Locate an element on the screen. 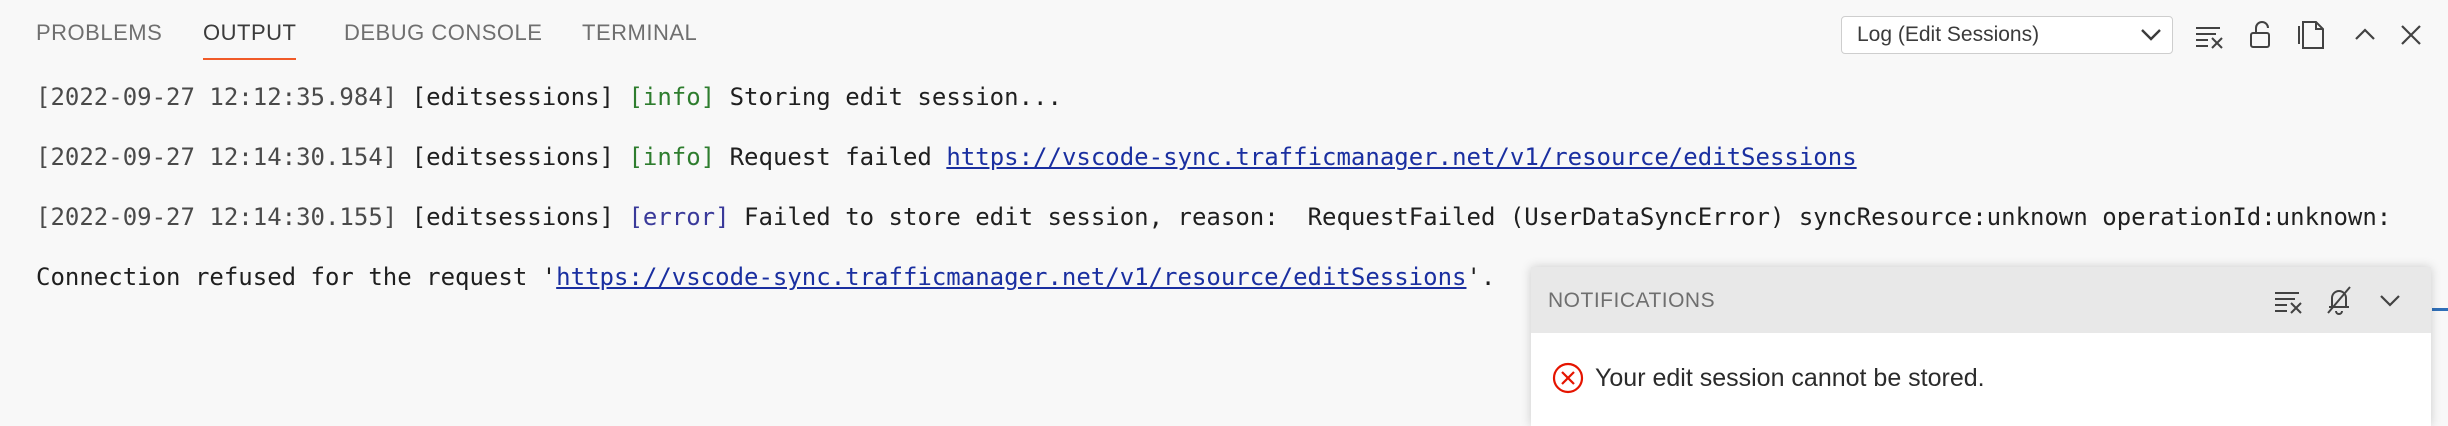 Image resolution: width=2448 pixels, height=426 pixels. log-timestamp: [2022-09-27 12:14:30.155] is located at coordinates (217, 217).